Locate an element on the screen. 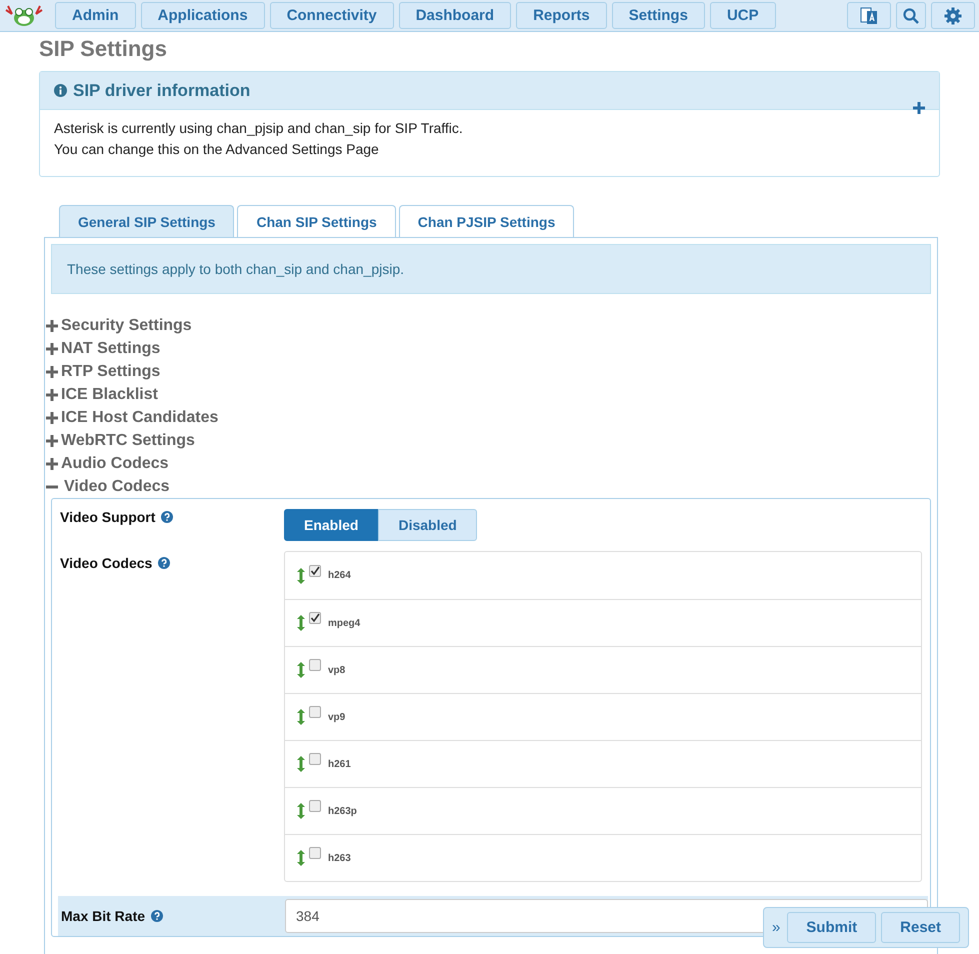 The height and width of the screenshot is (954, 979). codec-name: mpeg4 is located at coordinates (344, 623).